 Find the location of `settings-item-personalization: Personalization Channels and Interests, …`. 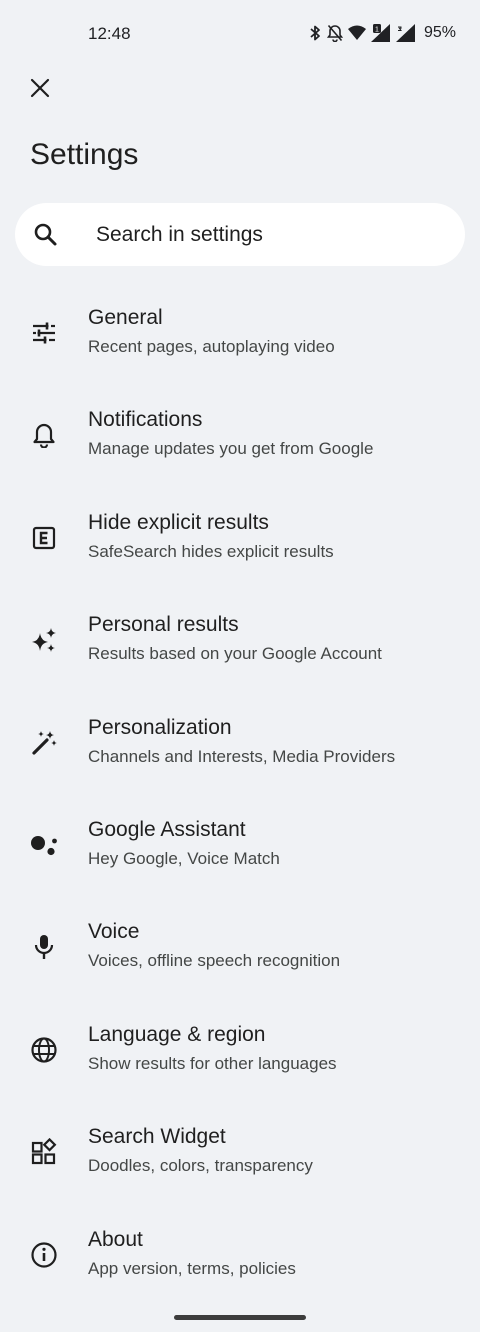

settings-item-personalization: Personalization Channels and Interests, … is located at coordinates (240, 743).